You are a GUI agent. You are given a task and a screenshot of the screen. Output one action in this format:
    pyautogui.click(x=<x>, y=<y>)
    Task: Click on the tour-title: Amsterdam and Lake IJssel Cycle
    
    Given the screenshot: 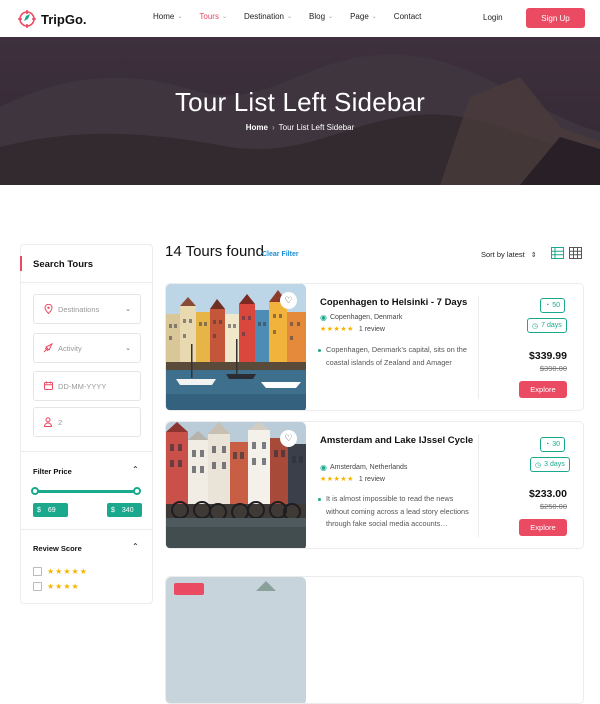 What is the action you would take?
    pyautogui.click(x=400, y=441)
    